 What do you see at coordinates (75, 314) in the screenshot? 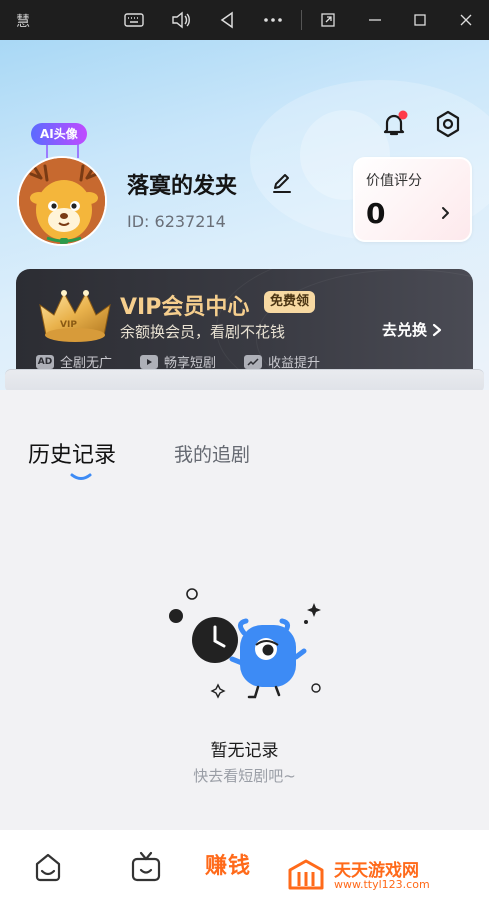
I see `gold-crown-icon: VIP` at bounding box center [75, 314].